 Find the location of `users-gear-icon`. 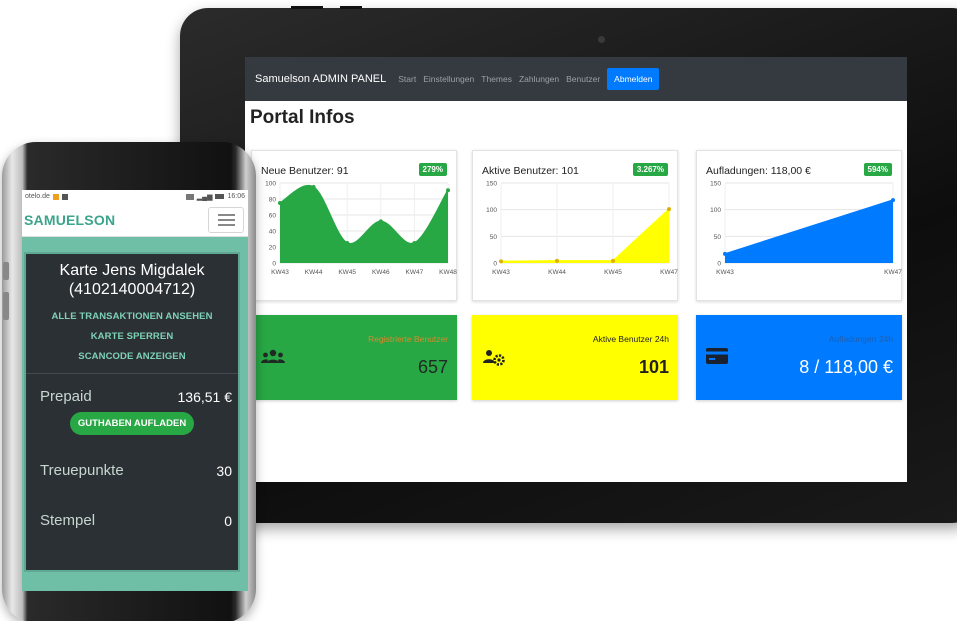

users-gear-icon is located at coordinates (494, 358).